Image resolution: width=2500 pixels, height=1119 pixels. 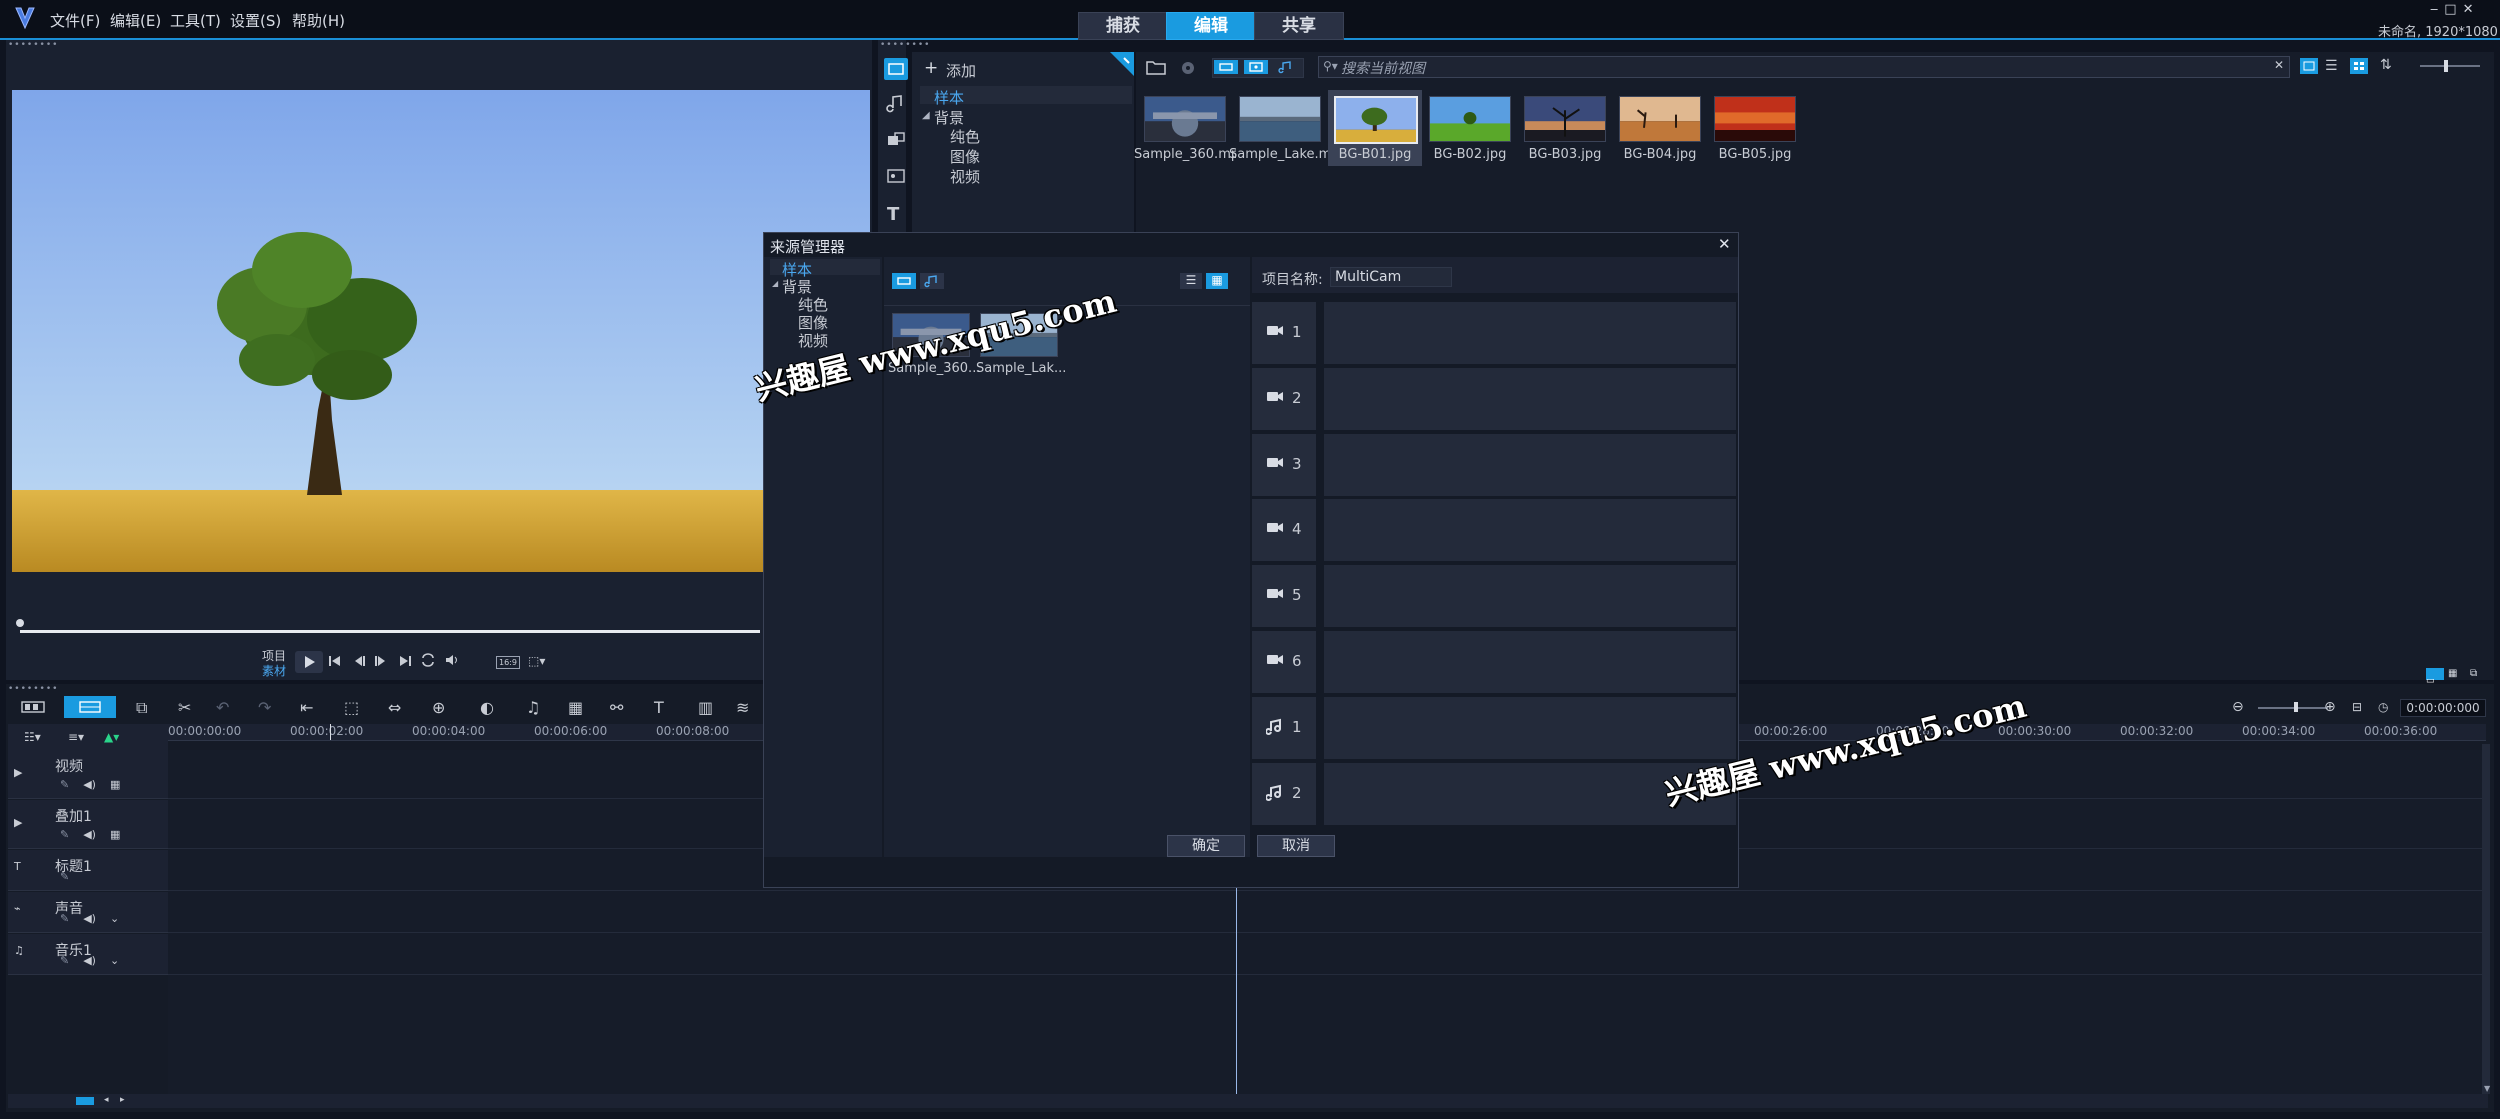 I want to click on volume-button, so click(x=452, y=660).